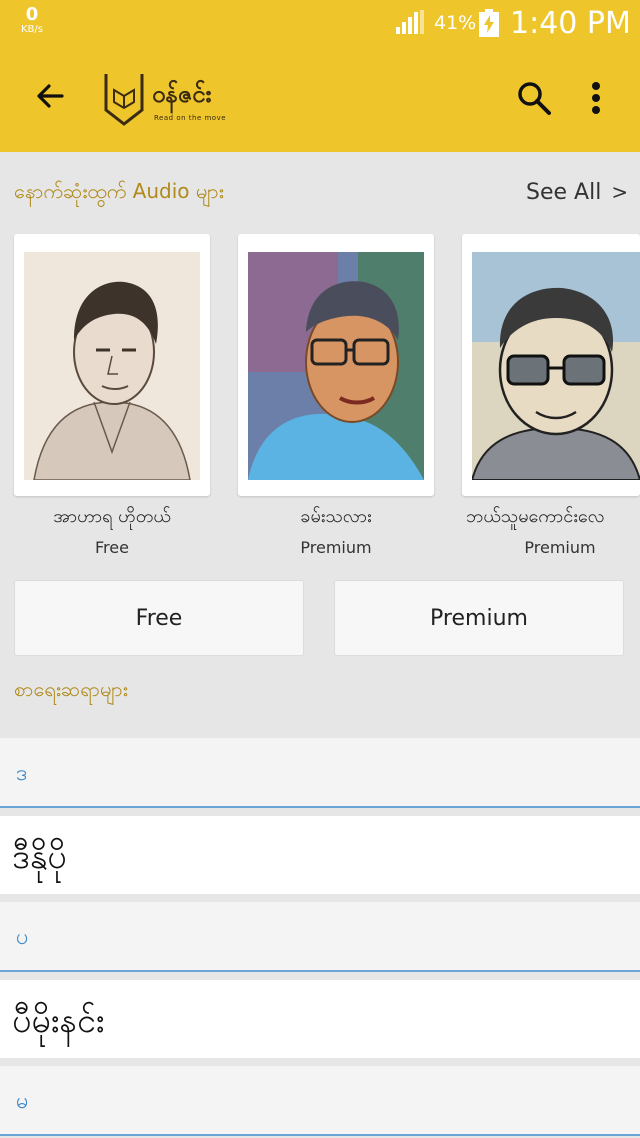  I want to click on clock: 1:40 PM, so click(570, 23).